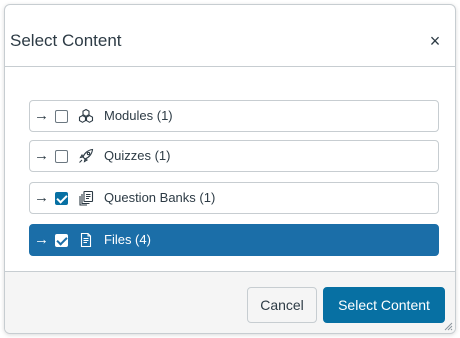 This screenshot has width=460, height=338. What do you see at coordinates (61, 156) in the screenshot?
I see `quizzes-checkbox` at bounding box center [61, 156].